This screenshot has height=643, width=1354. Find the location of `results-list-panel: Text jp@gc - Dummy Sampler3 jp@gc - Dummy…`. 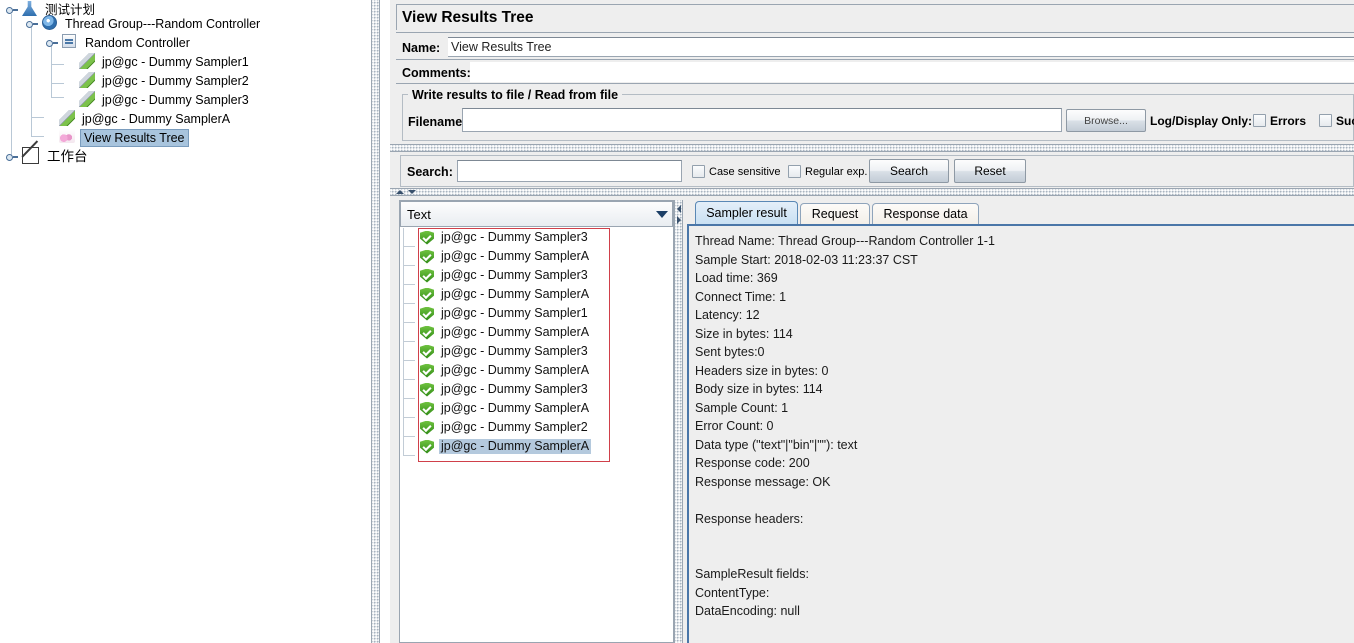

results-list-panel: Text jp@gc - Dummy Sampler3 jp@gc - Dummy… is located at coordinates (536, 421).